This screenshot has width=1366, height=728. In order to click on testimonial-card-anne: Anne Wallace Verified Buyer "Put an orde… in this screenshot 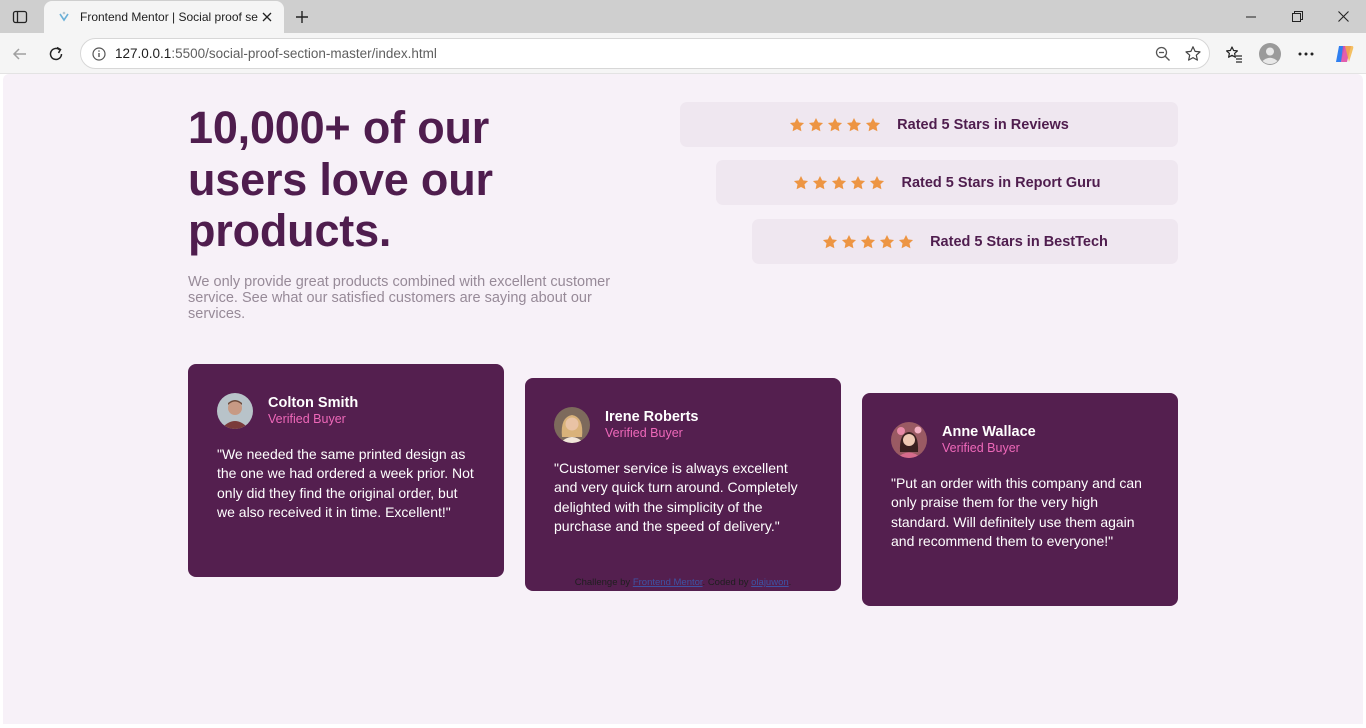, I will do `click(1020, 499)`.